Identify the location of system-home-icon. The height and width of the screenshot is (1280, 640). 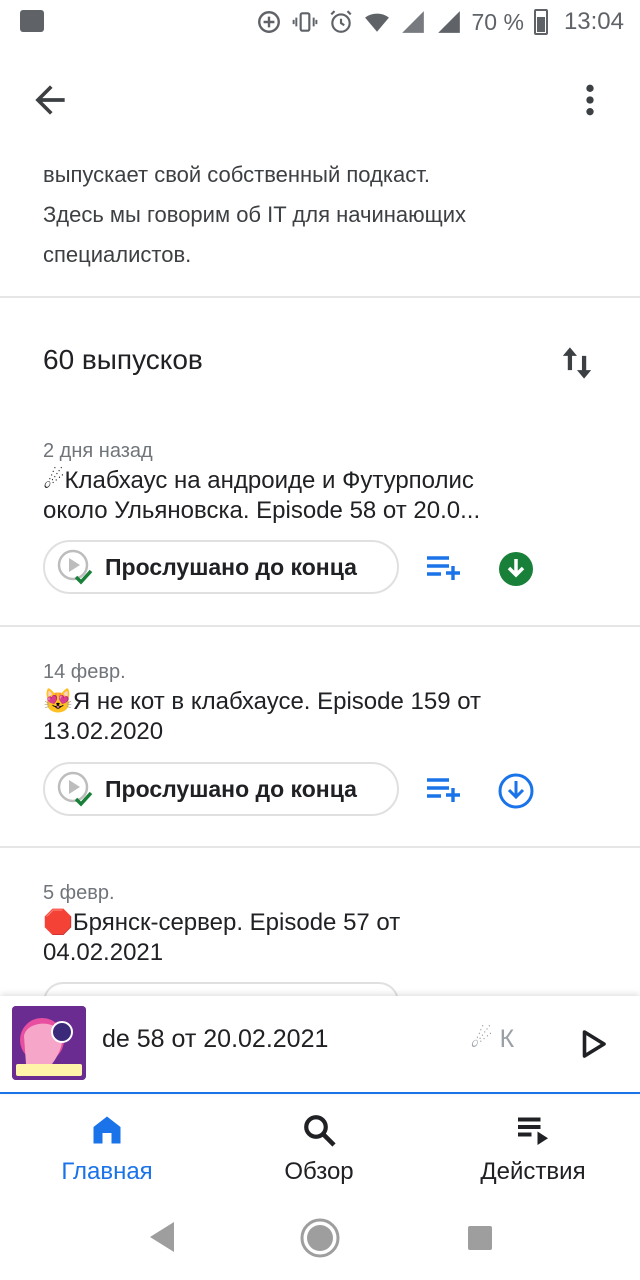
(320, 1238).